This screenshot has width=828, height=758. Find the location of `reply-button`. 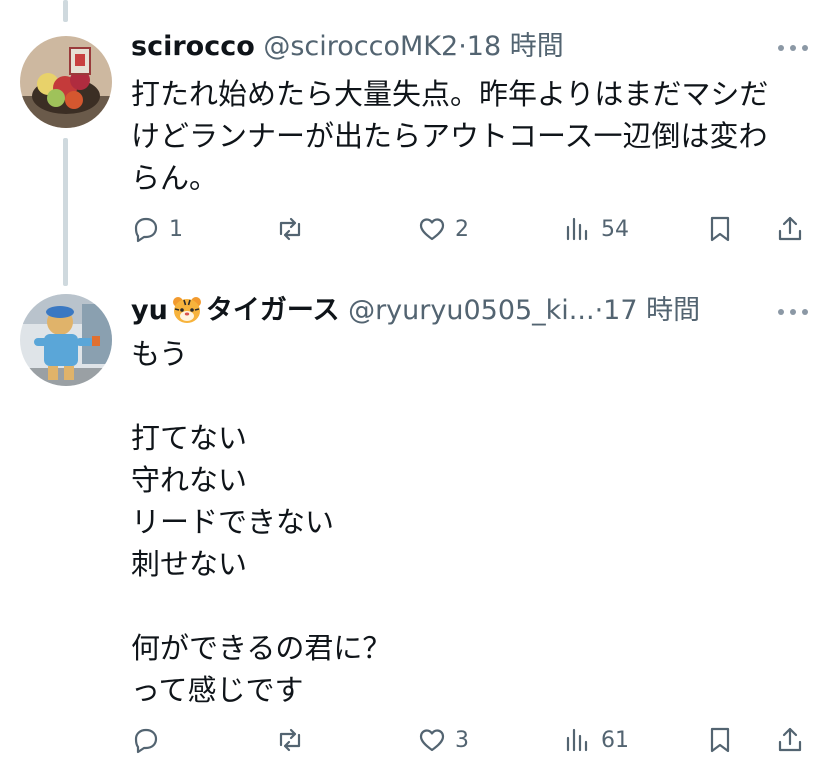

reply-button is located at coordinates (146, 740).